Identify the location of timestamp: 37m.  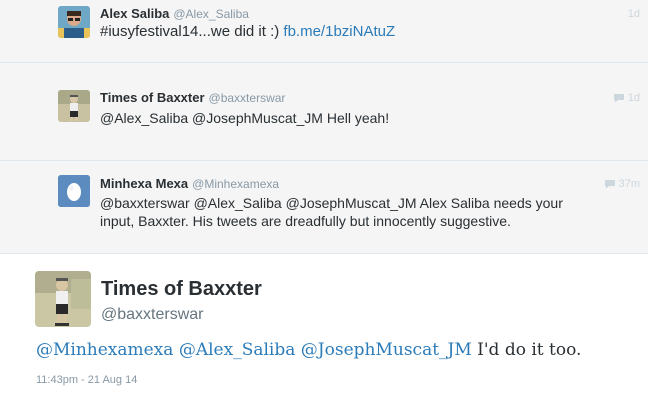
(622, 184).